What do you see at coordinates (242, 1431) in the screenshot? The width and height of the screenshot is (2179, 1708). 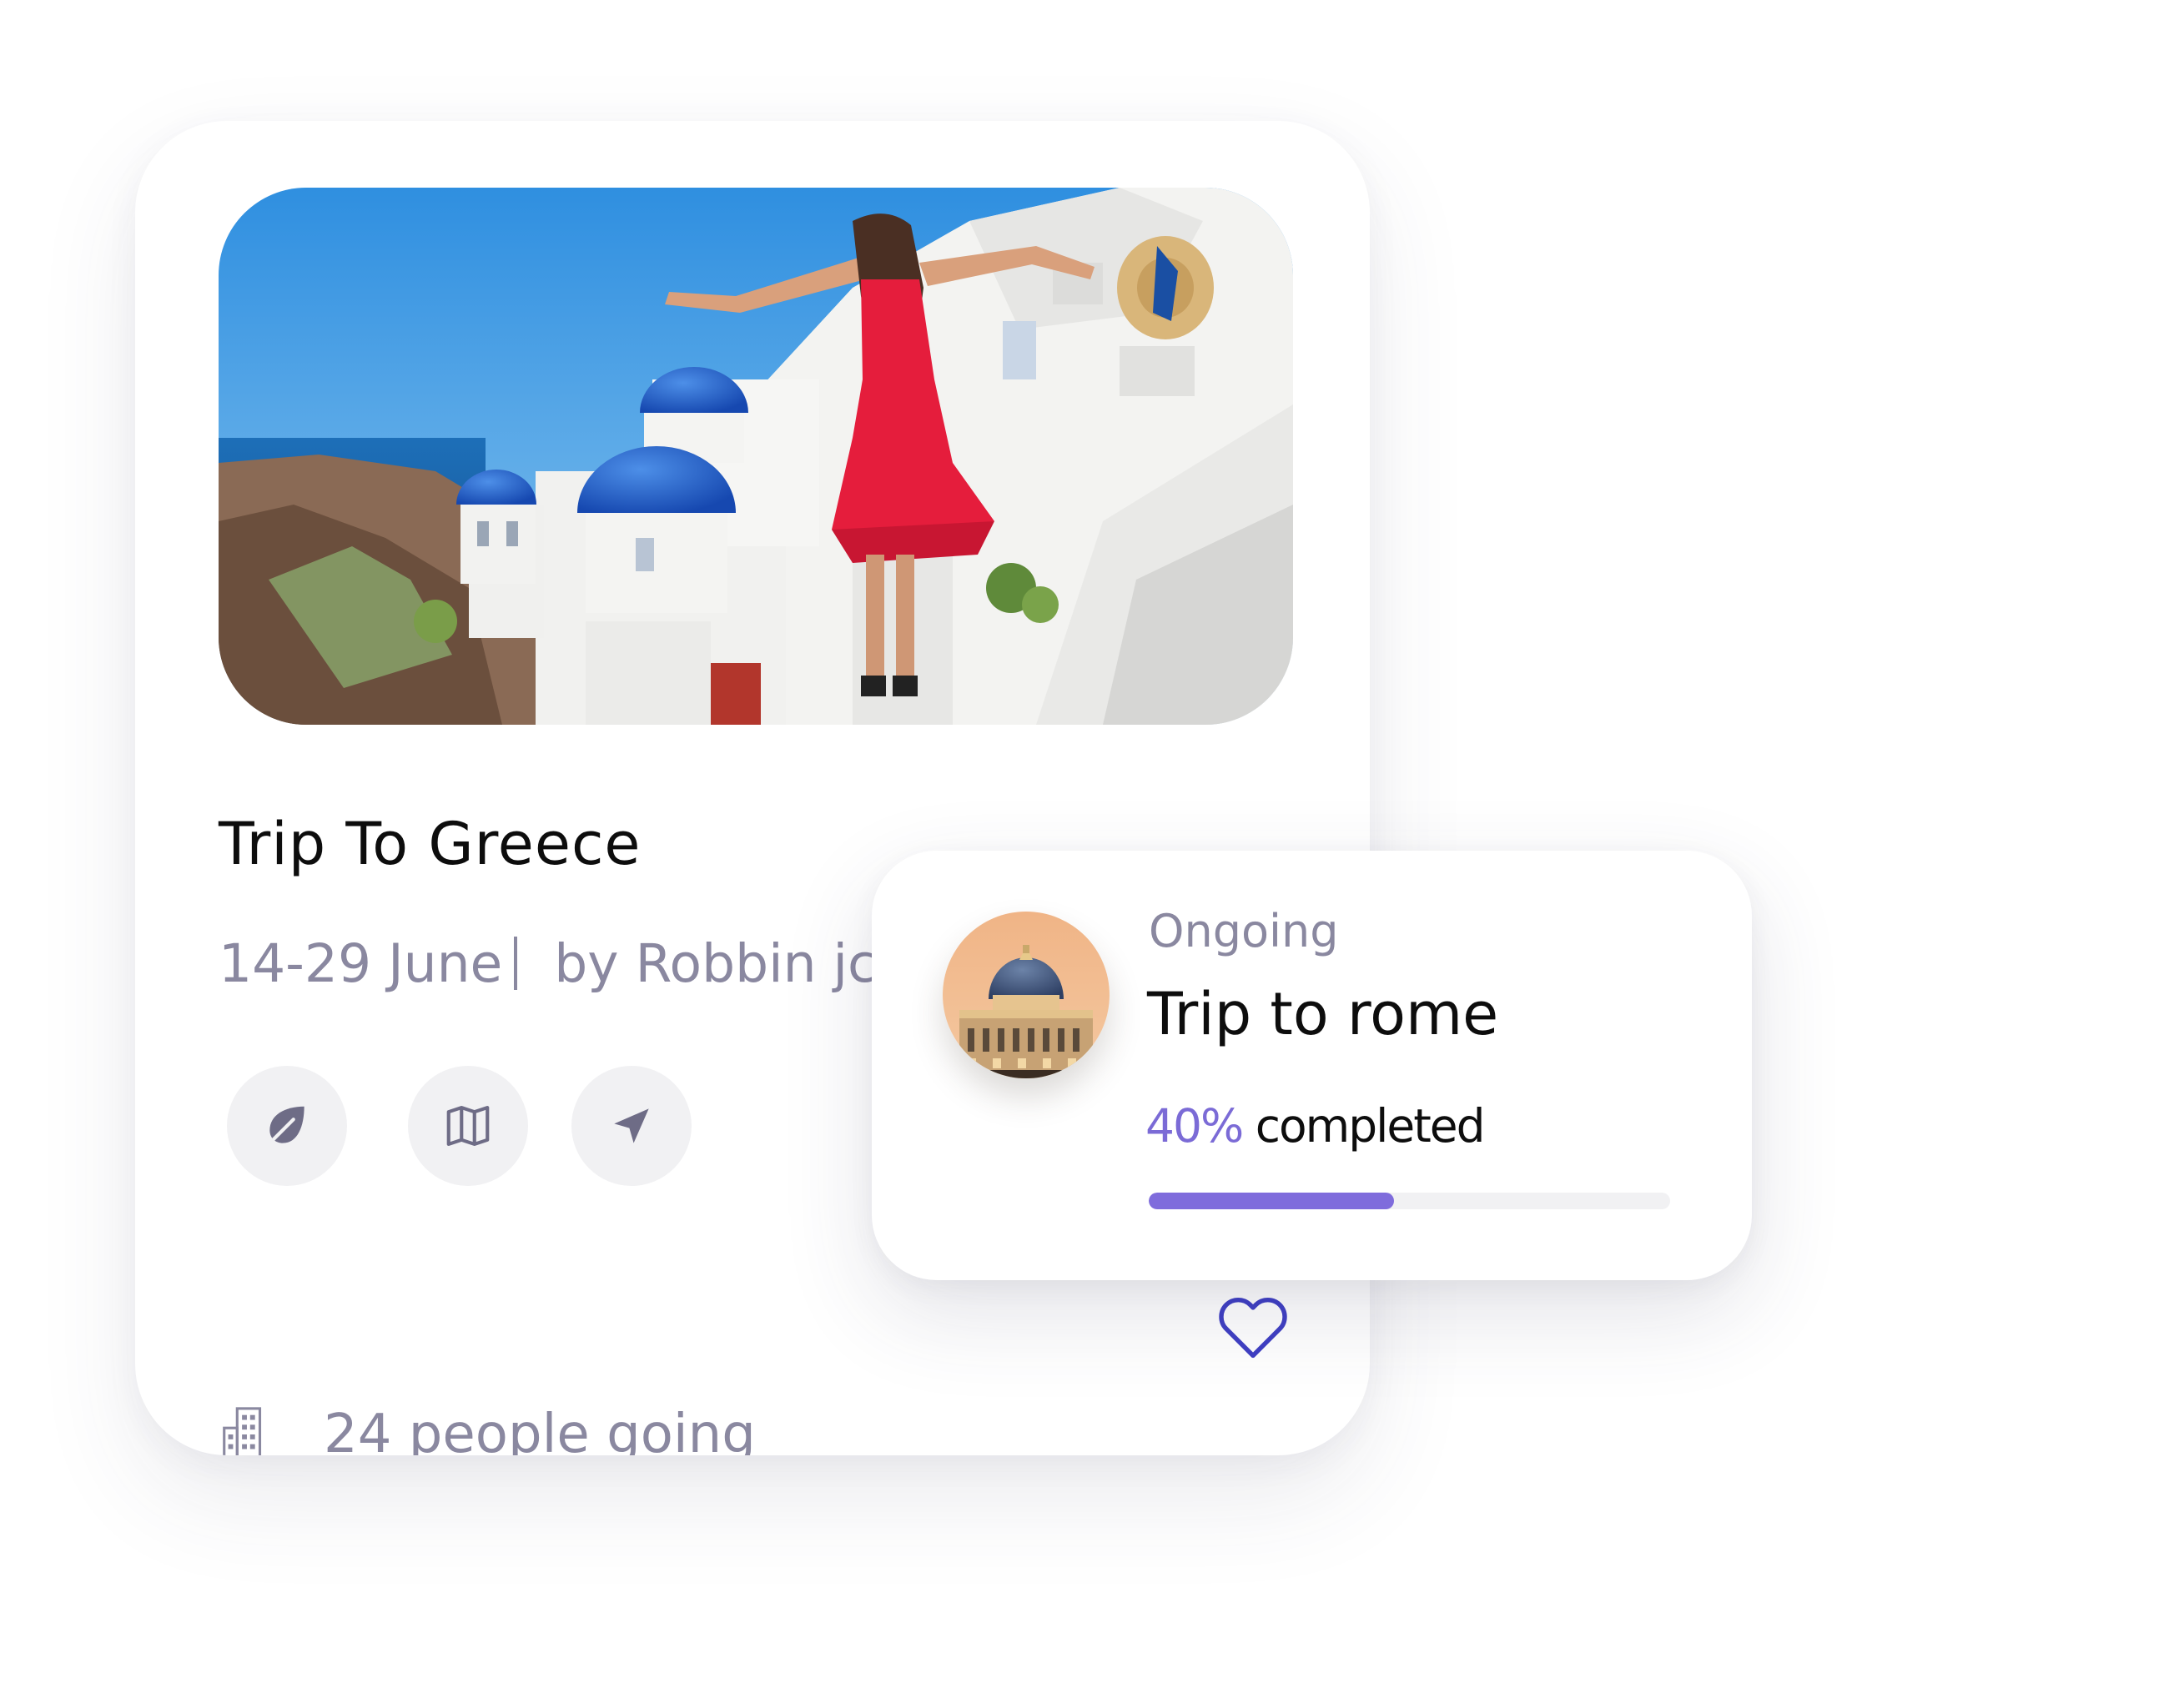 I see `building-icon` at bounding box center [242, 1431].